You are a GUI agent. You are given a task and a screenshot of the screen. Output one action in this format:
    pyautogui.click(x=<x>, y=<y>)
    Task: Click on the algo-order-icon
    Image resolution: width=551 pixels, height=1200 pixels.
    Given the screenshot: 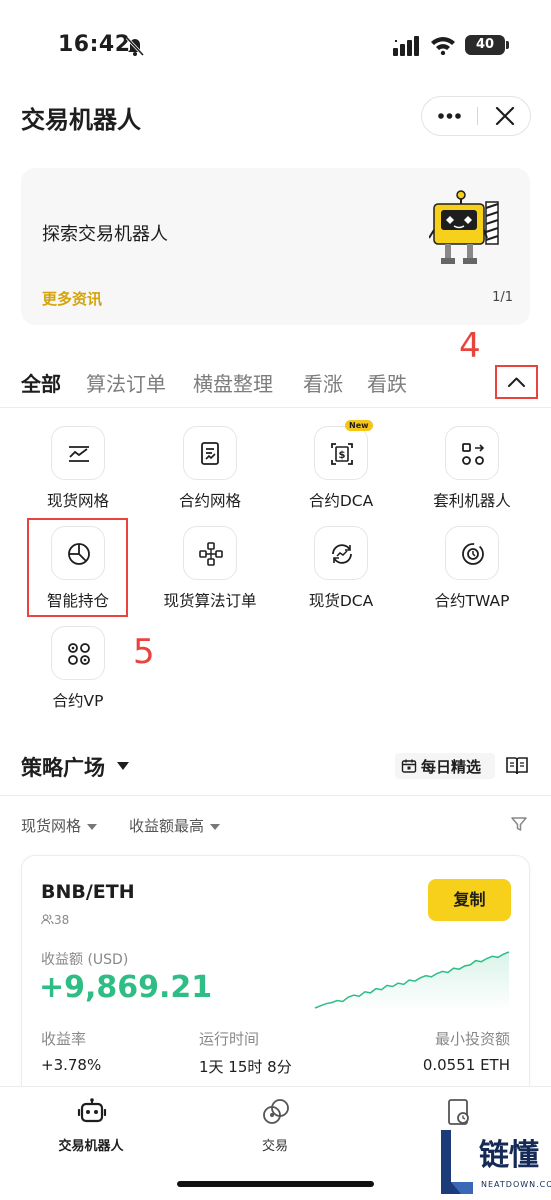 What is the action you would take?
    pyautogui.click(x=211, y=554)
    